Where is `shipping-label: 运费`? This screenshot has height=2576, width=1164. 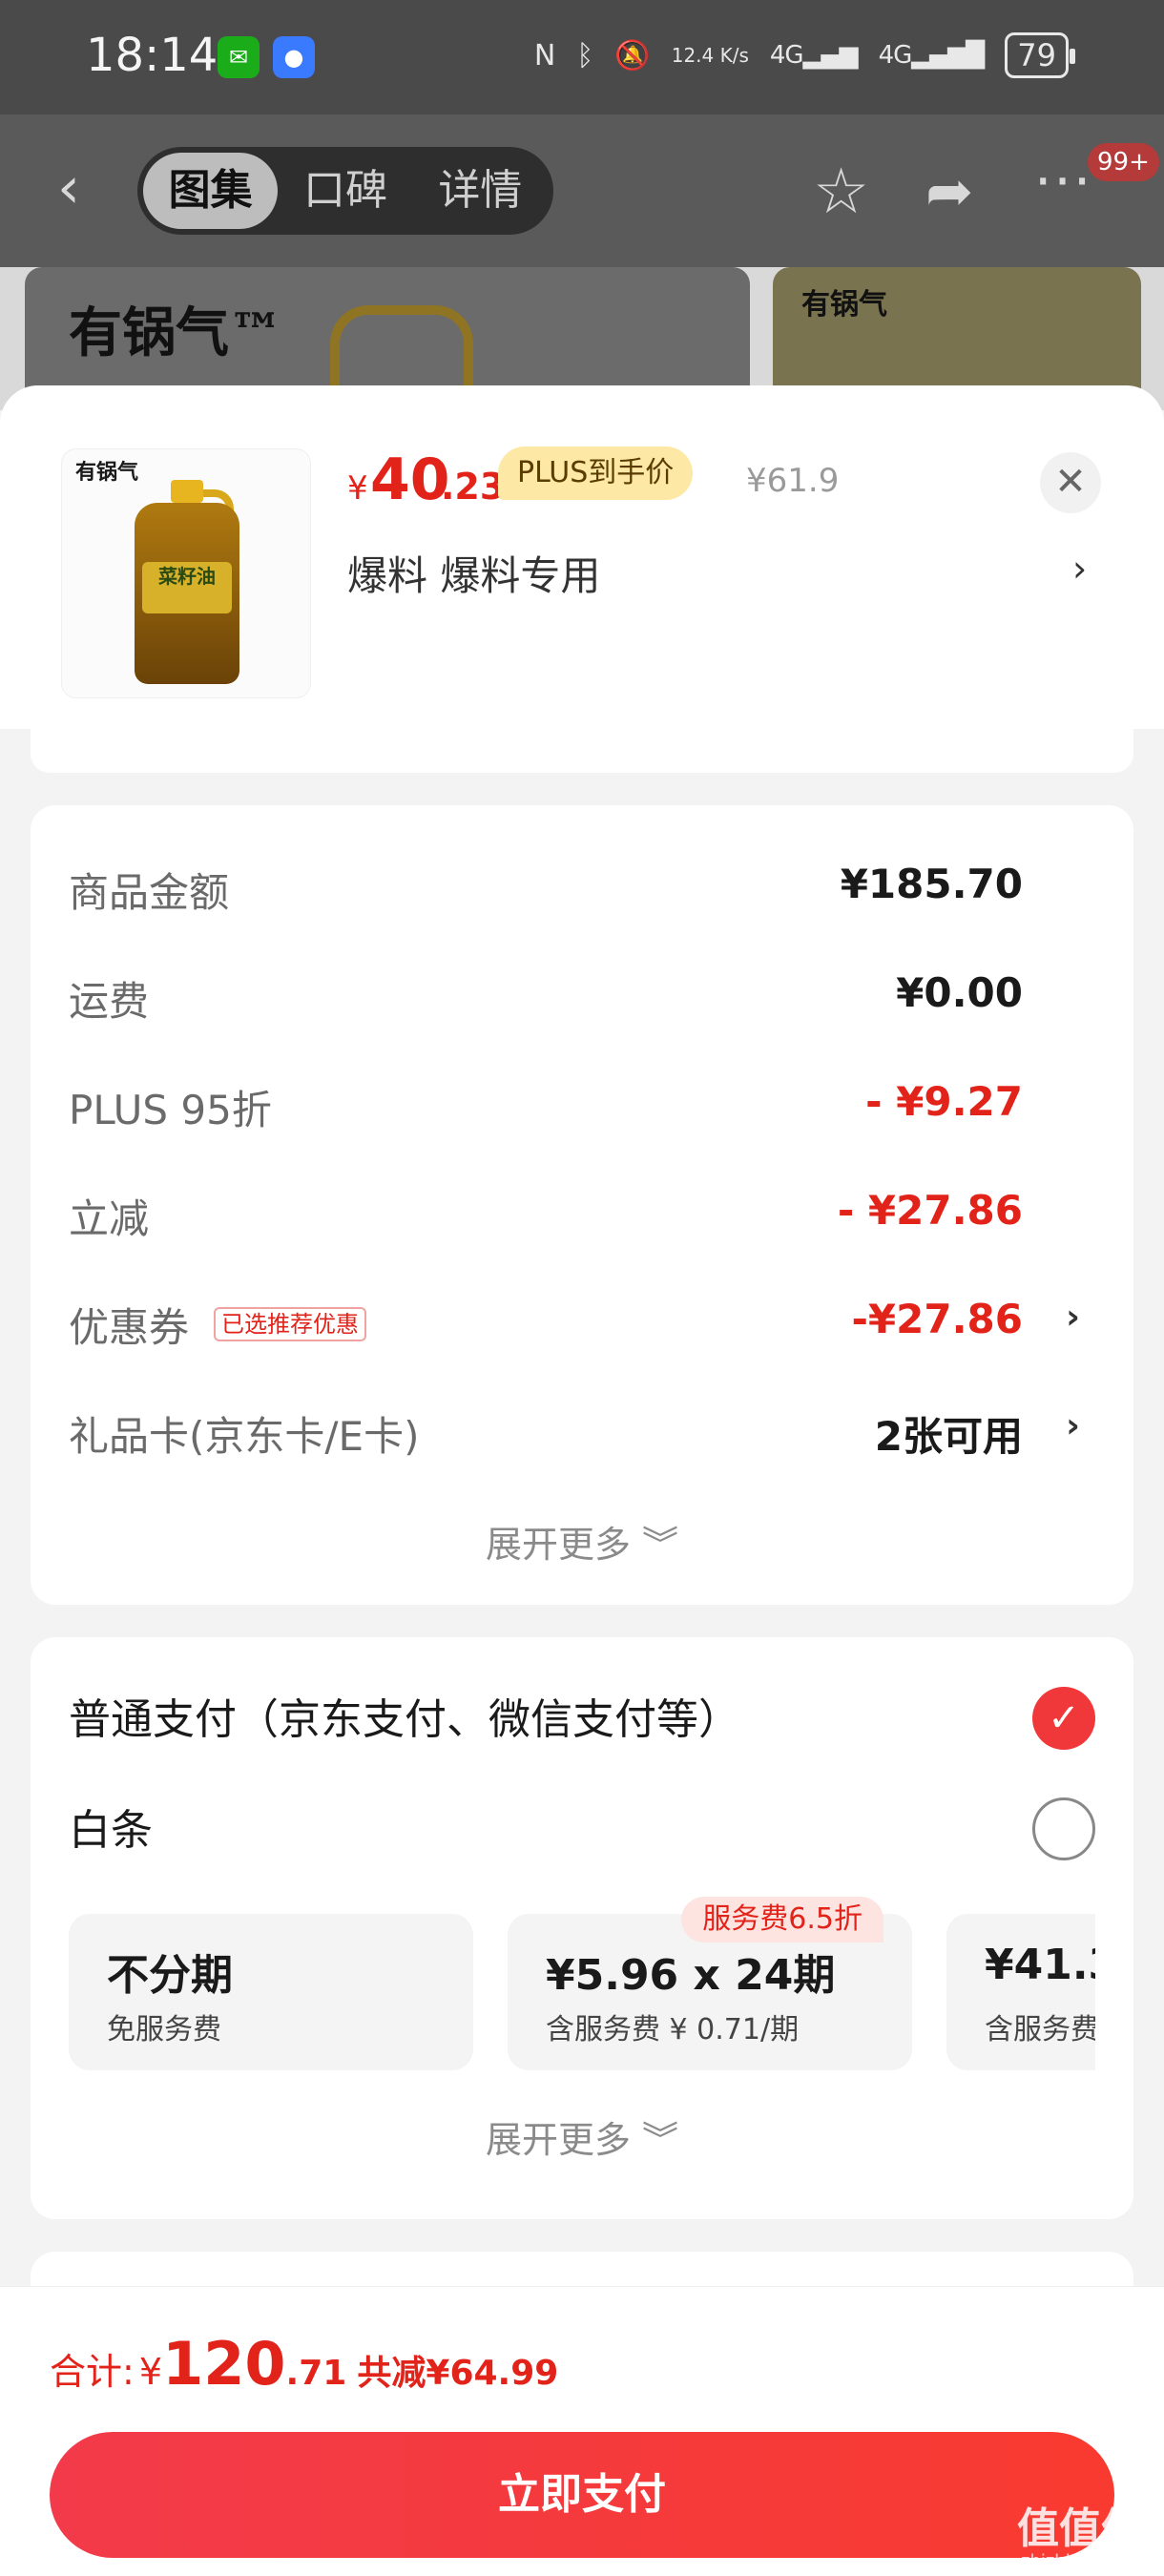 shipping-label: 运费 is located at coordinates (110, 1001).